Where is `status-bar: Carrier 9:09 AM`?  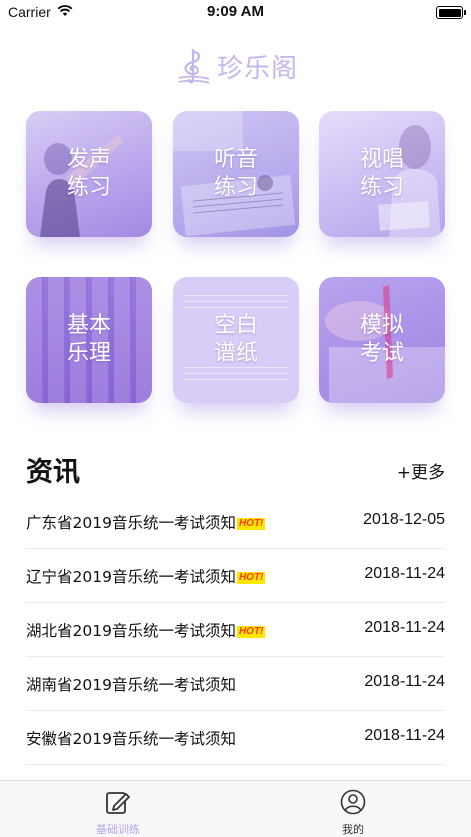 status-bar: Carrier 9:09 AM is located at coordinates (235, 13).